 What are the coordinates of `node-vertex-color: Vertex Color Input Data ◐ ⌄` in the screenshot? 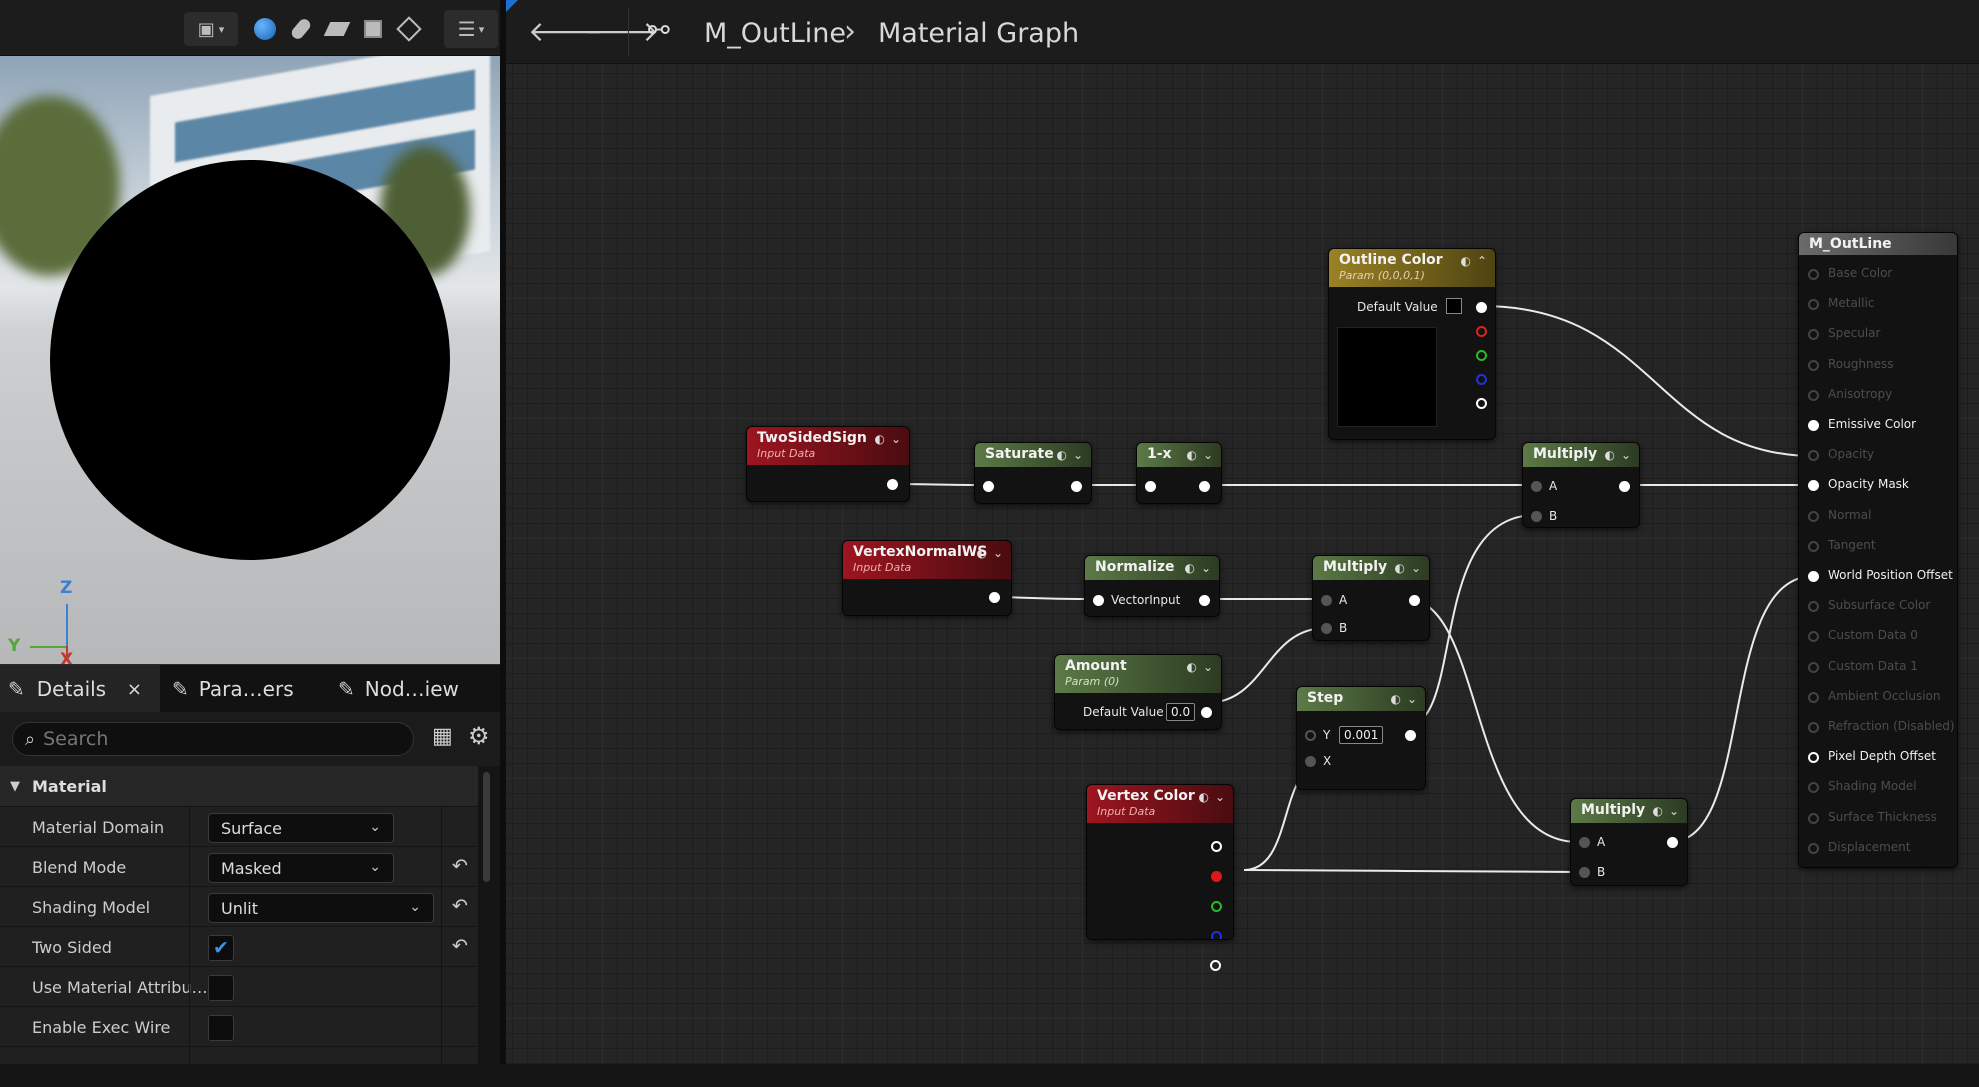 It's located at (1160, 862).